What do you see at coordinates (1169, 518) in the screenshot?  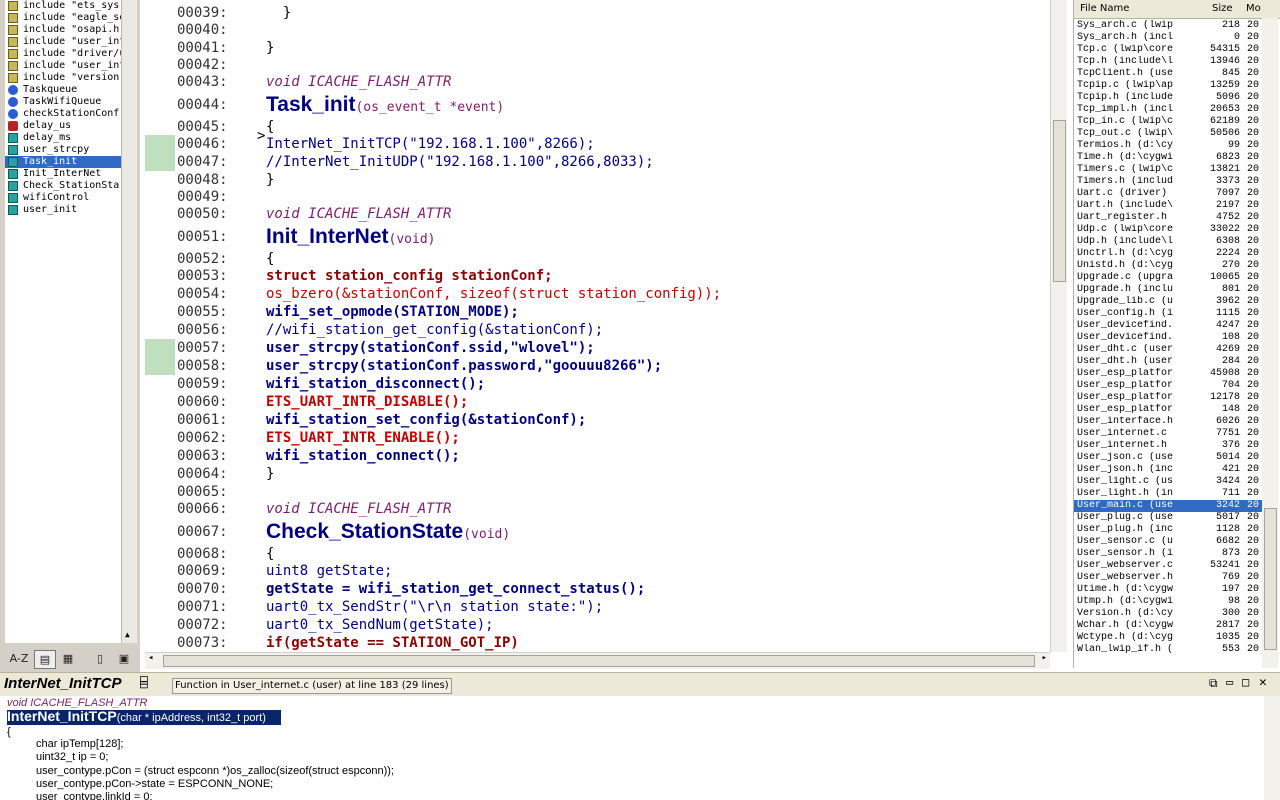 I see `file-row: User_plug.c (use 5017 20` at bounding box center [1169, 518].